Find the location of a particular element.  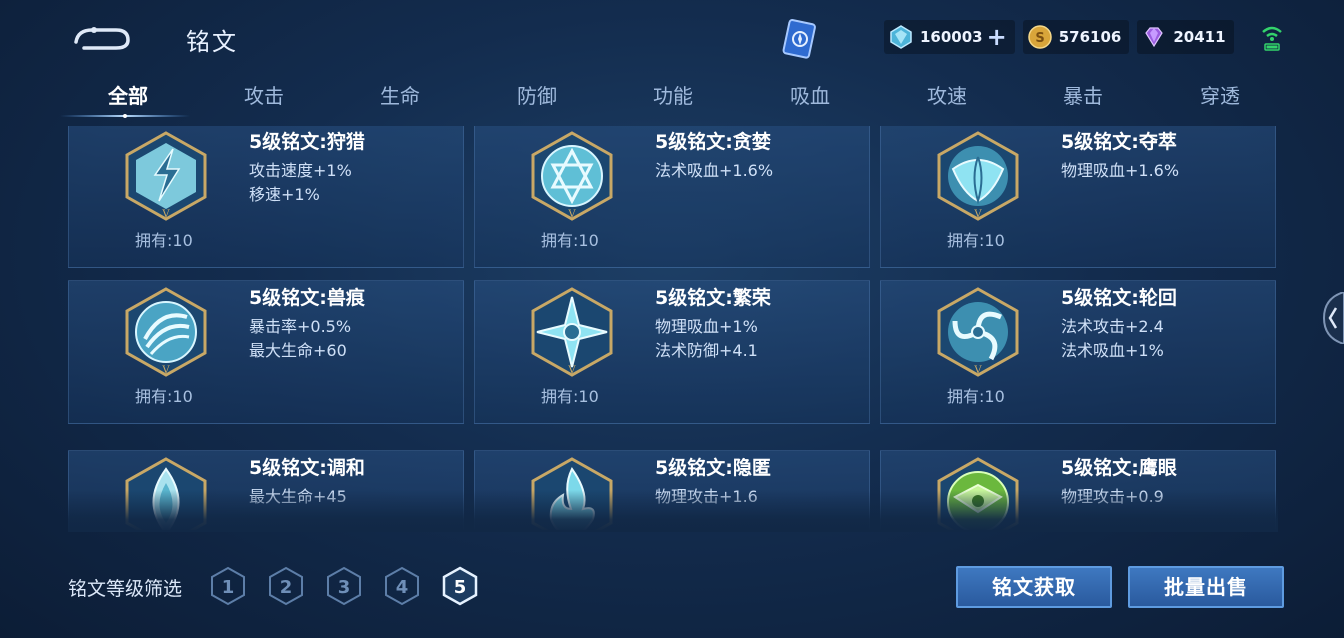

svg-text: 2 is located at coordinates (286, 587).